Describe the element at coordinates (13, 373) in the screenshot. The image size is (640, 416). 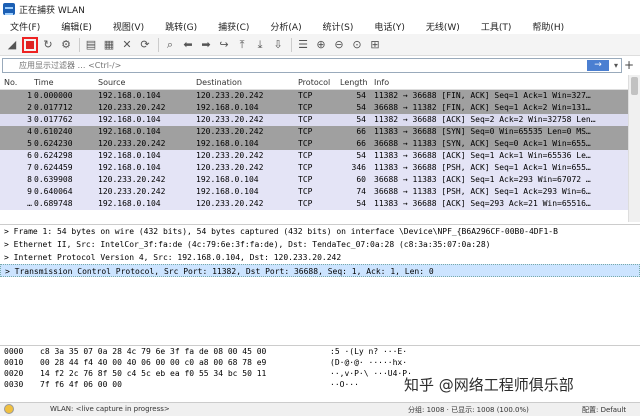
I see `bytes-off: 0020` at that location.